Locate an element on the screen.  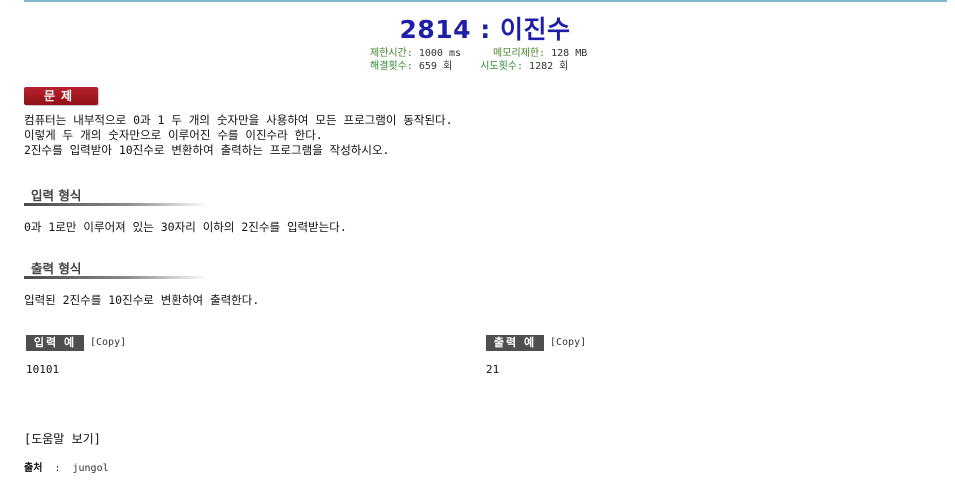
problem-section-badge: 문제 is located at coordinates (61, 96).